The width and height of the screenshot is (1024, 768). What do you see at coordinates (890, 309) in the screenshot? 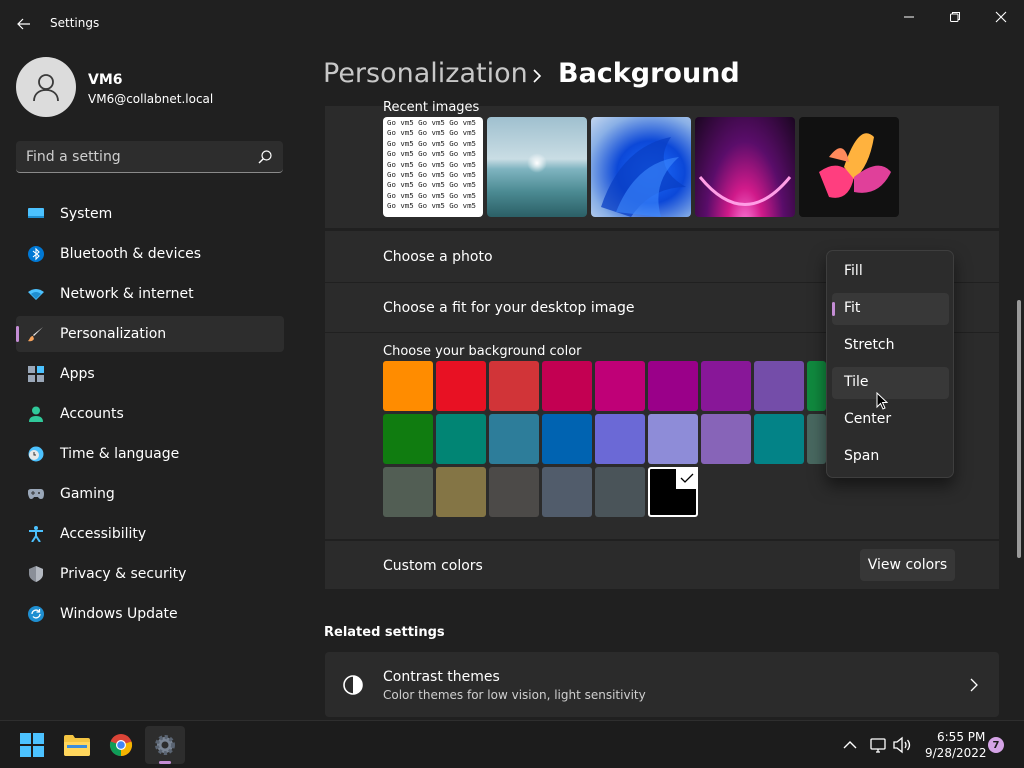
I see `fit-option-fit: Fit` at bounding box center [890, 309].